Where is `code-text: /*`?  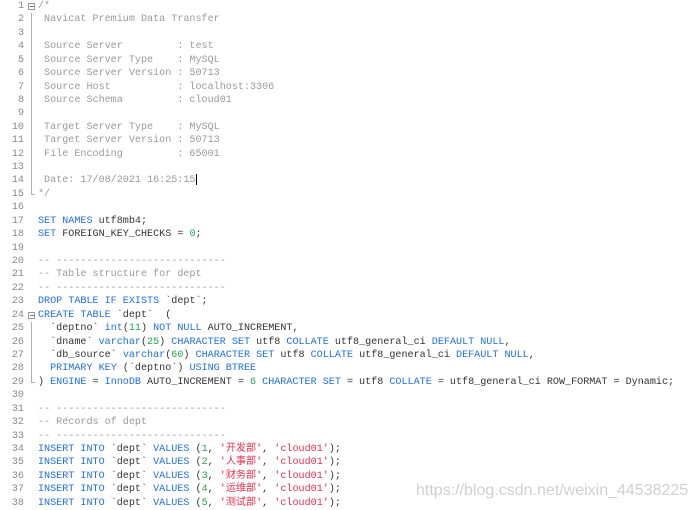 code-text: /* is located at coordinates (44, 6).